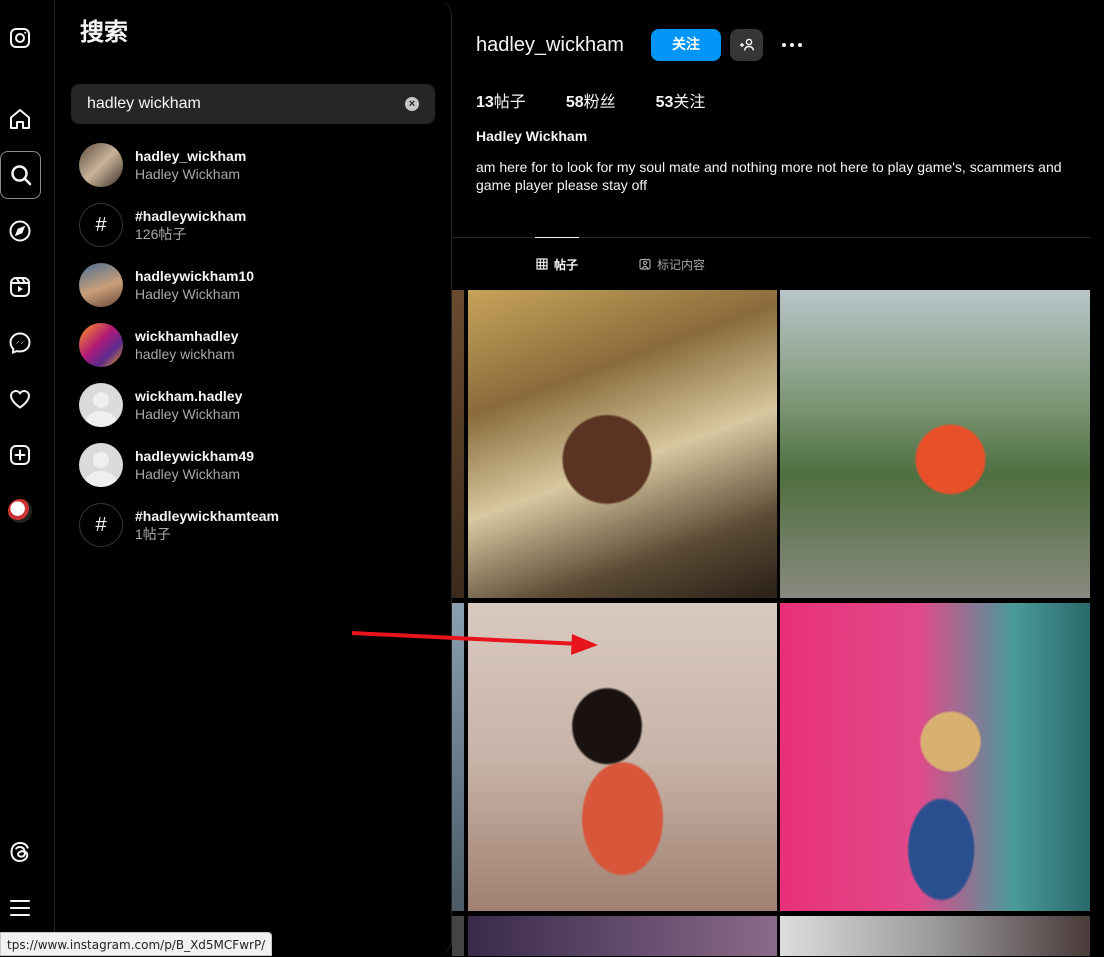 Image resolution: width=1104 pixels, height=957 pixels. Describe the element at coordinates (191, 216) in the screenshot. I see `result-name: #hadleywickham` at that location.